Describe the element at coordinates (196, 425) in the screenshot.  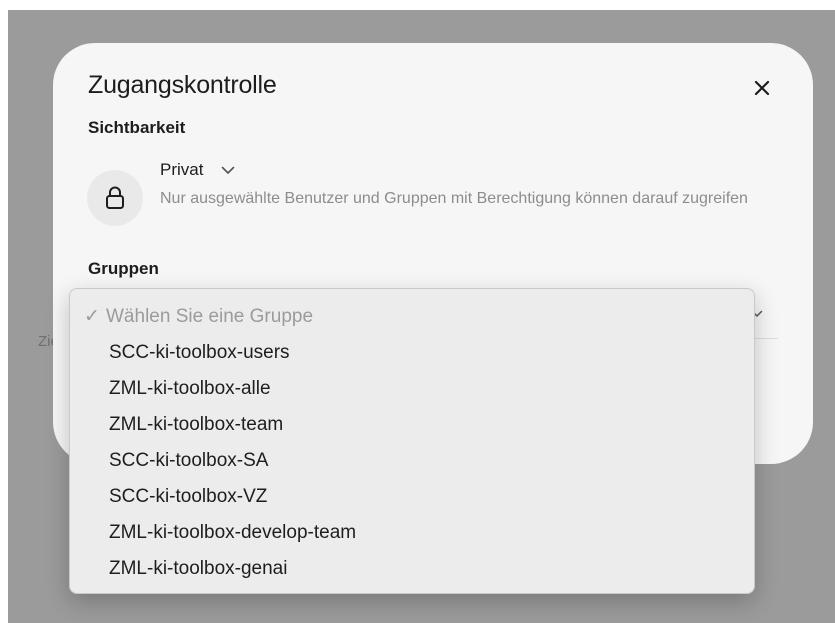
I see `dropdown-option: ZML-ki-toolbox-team` at that location.